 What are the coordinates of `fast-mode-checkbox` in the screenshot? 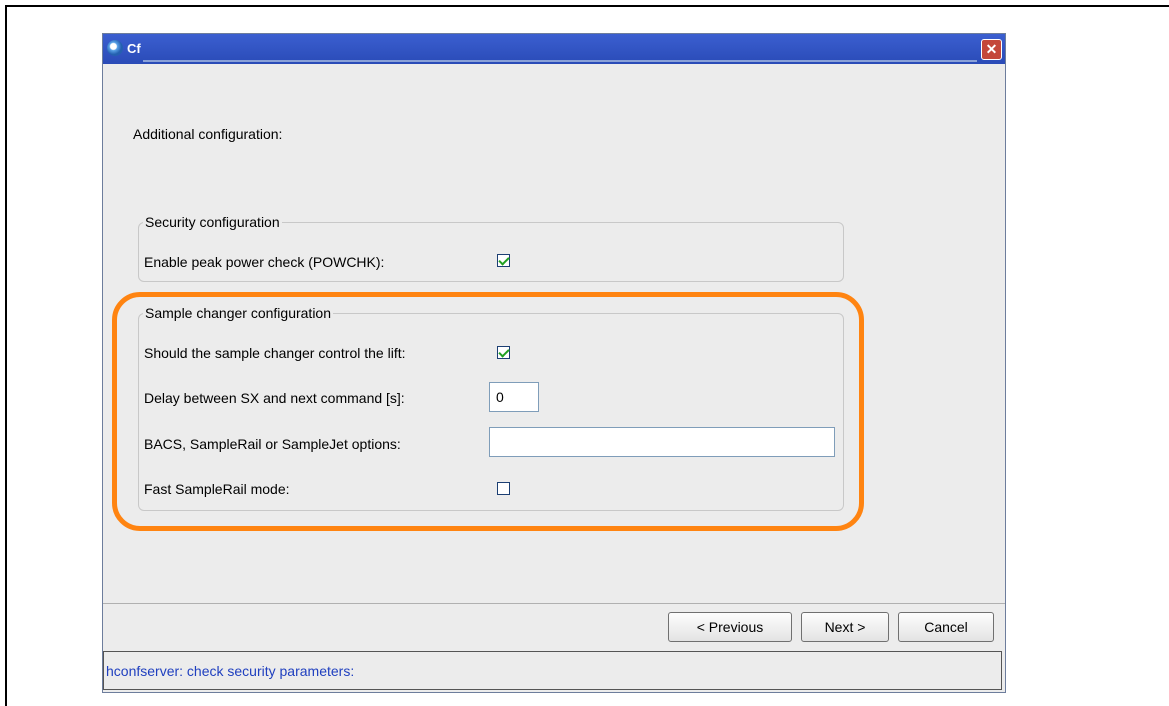 It's located at (503, 488).